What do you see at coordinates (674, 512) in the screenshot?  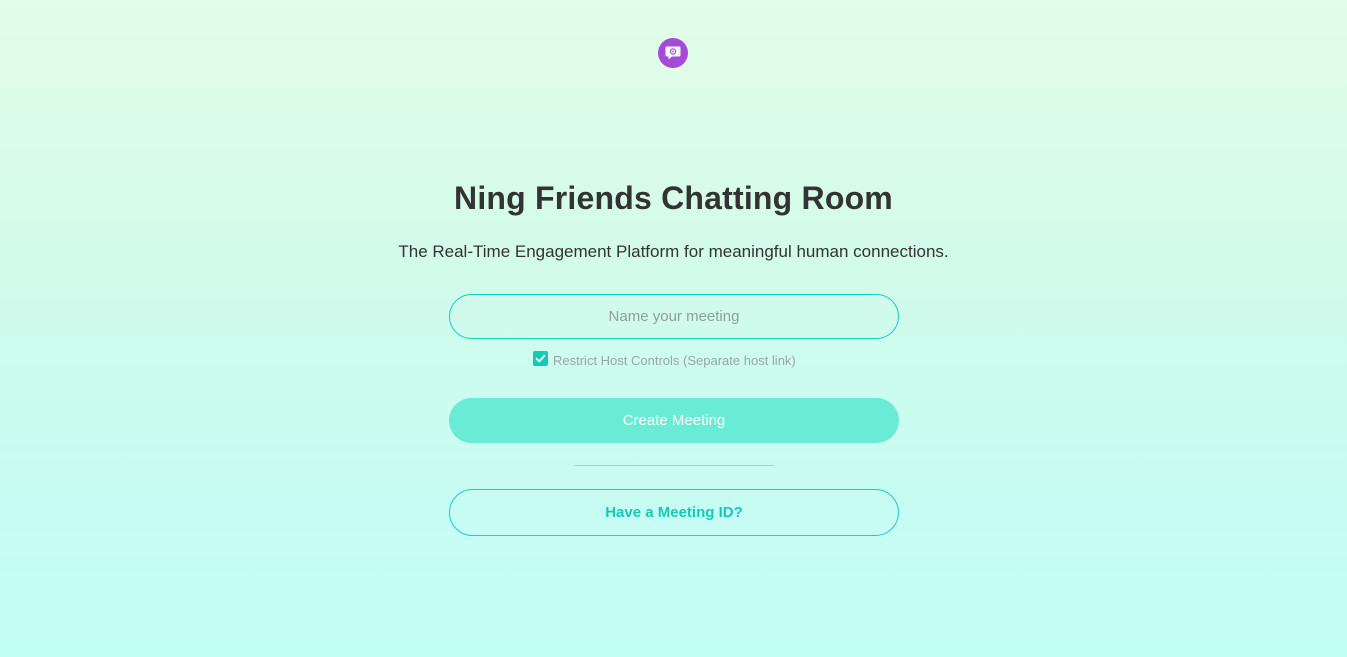 I see `have-meeting-id-button: Have a Meeting ID?` at bounding box center [674, 512].